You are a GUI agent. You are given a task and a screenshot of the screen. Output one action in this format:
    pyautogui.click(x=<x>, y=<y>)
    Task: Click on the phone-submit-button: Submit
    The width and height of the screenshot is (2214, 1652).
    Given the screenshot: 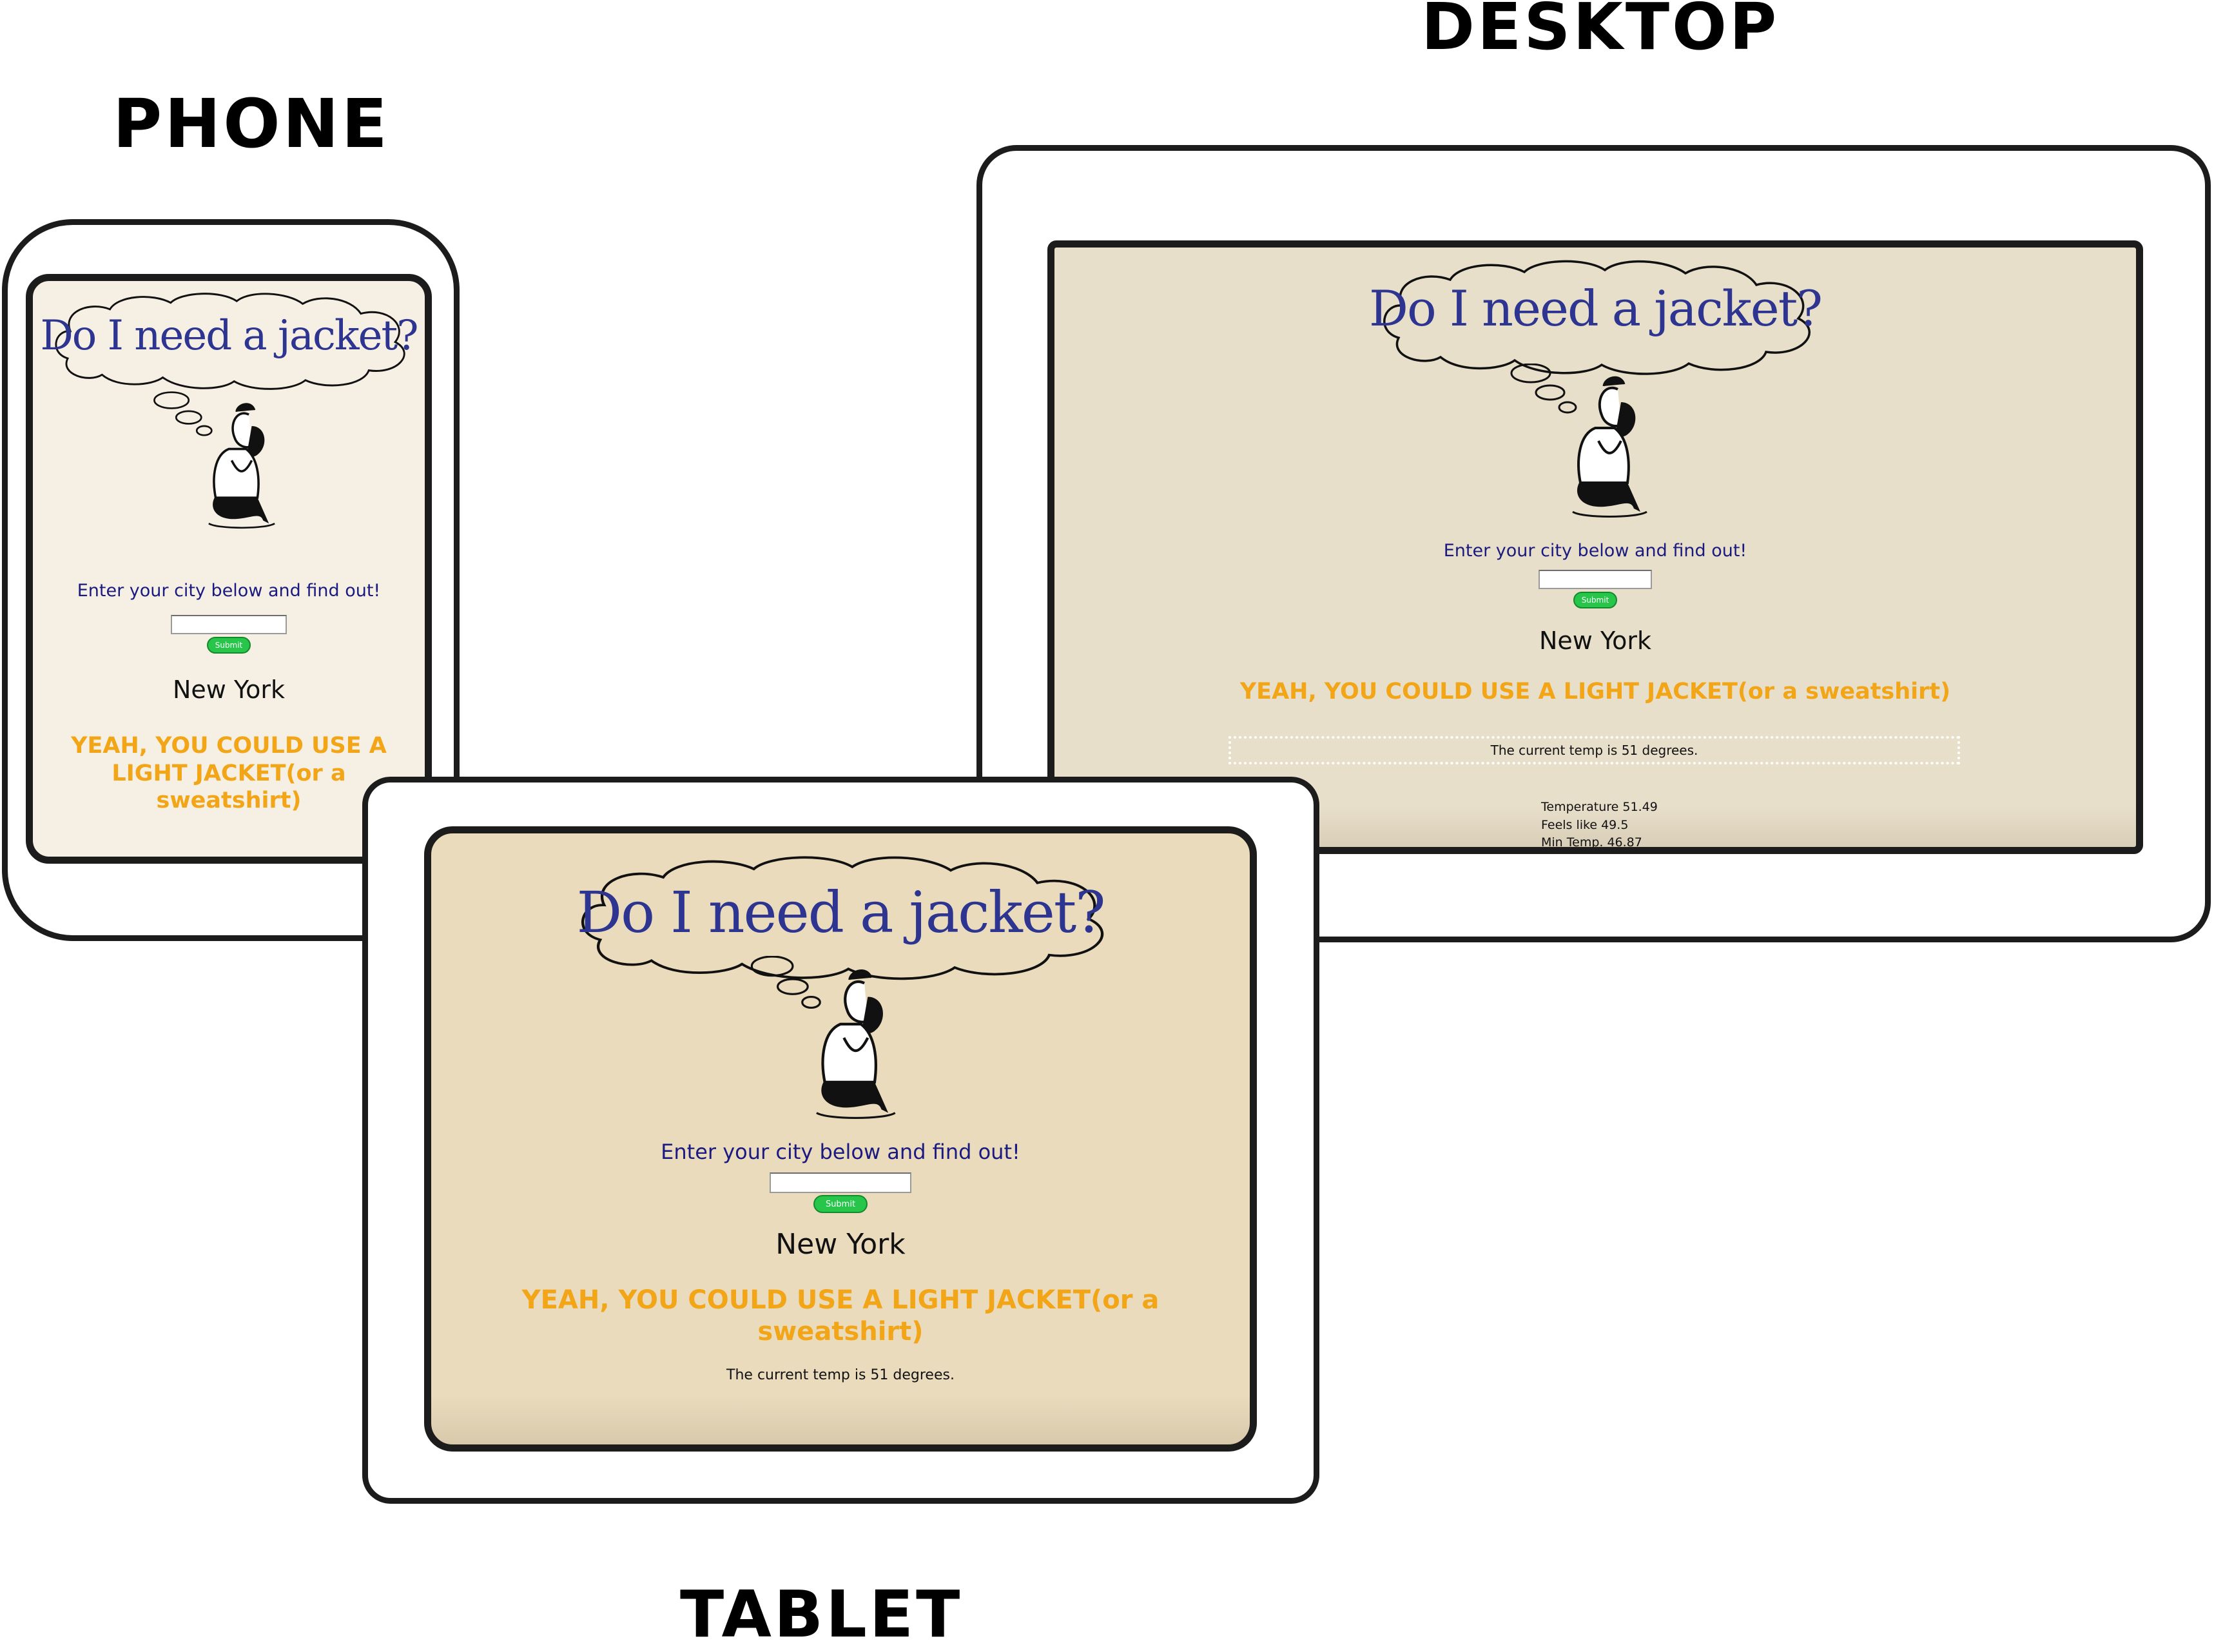 What is the action you would take?
    pyautogui.click(x=229, y=645)
    